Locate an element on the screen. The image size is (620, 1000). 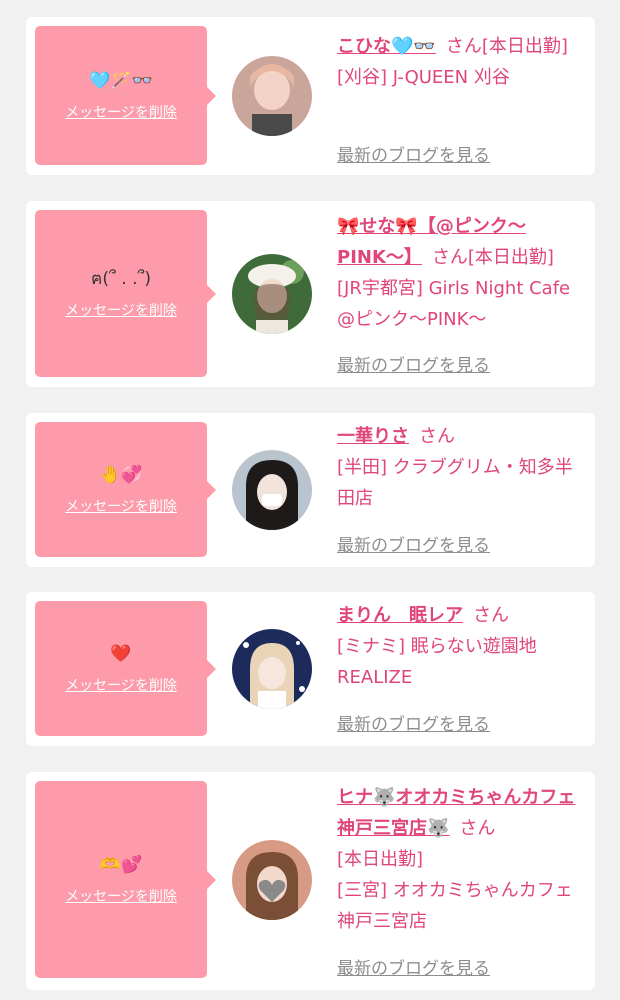
cast-info: まりん 眠レア さん [ミナミ] 眠らない遊園地REALIZE is located at coordinates (462, 646).